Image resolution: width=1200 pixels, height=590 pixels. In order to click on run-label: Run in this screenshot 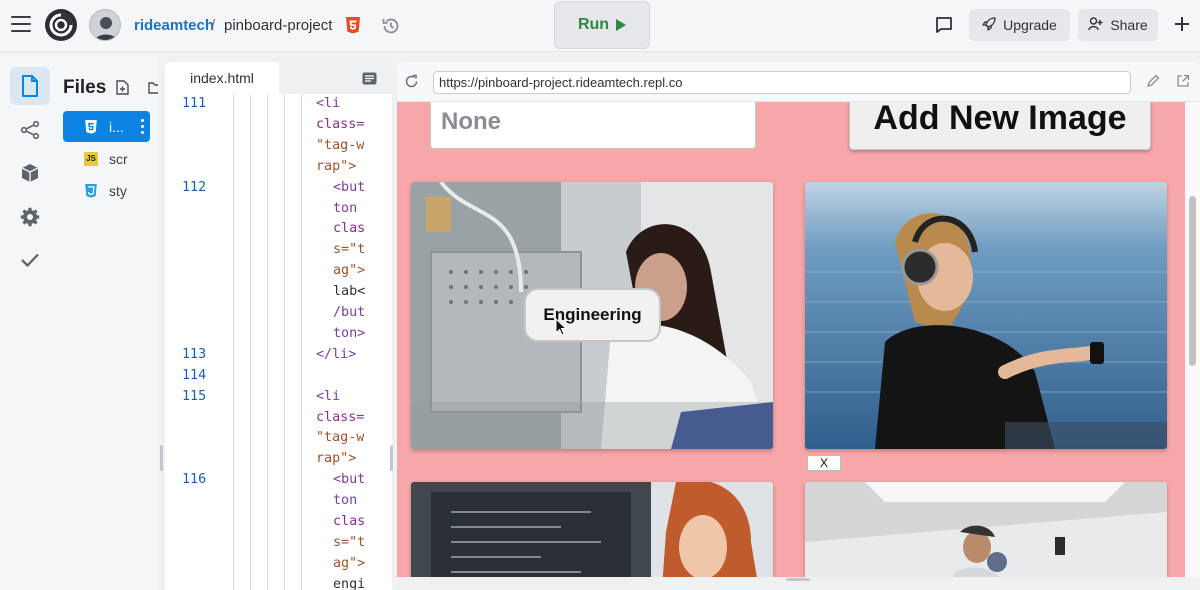, I will do `click(593, 24)`.